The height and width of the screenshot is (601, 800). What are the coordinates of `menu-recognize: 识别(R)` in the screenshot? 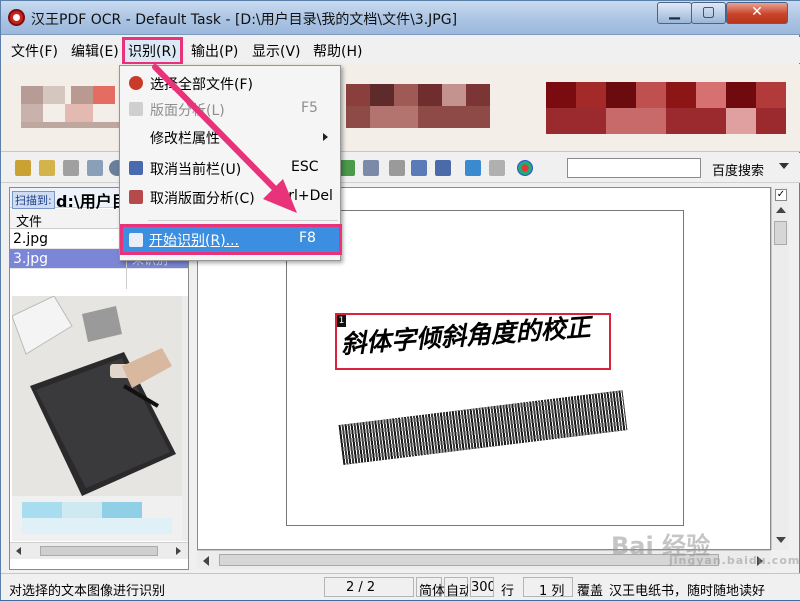 It's located at (152, 51).